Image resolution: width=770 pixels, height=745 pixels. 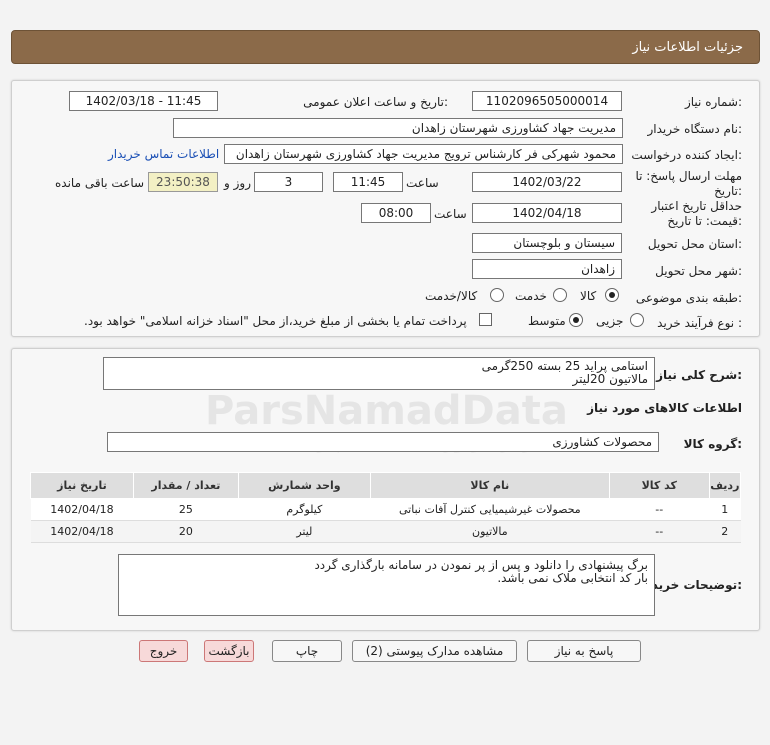 I want to click on need-number-label: شماره نیاز:, so click(x=713, y=102).